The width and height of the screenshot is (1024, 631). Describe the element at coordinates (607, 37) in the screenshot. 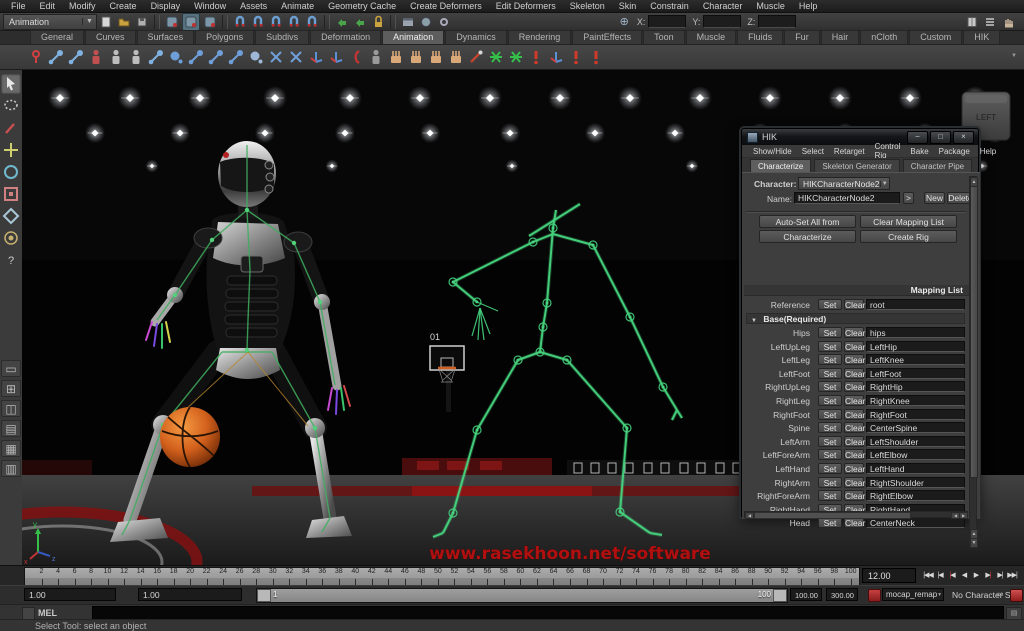

I see `shelf-tab-painteffects: PaintEffects` at that location.